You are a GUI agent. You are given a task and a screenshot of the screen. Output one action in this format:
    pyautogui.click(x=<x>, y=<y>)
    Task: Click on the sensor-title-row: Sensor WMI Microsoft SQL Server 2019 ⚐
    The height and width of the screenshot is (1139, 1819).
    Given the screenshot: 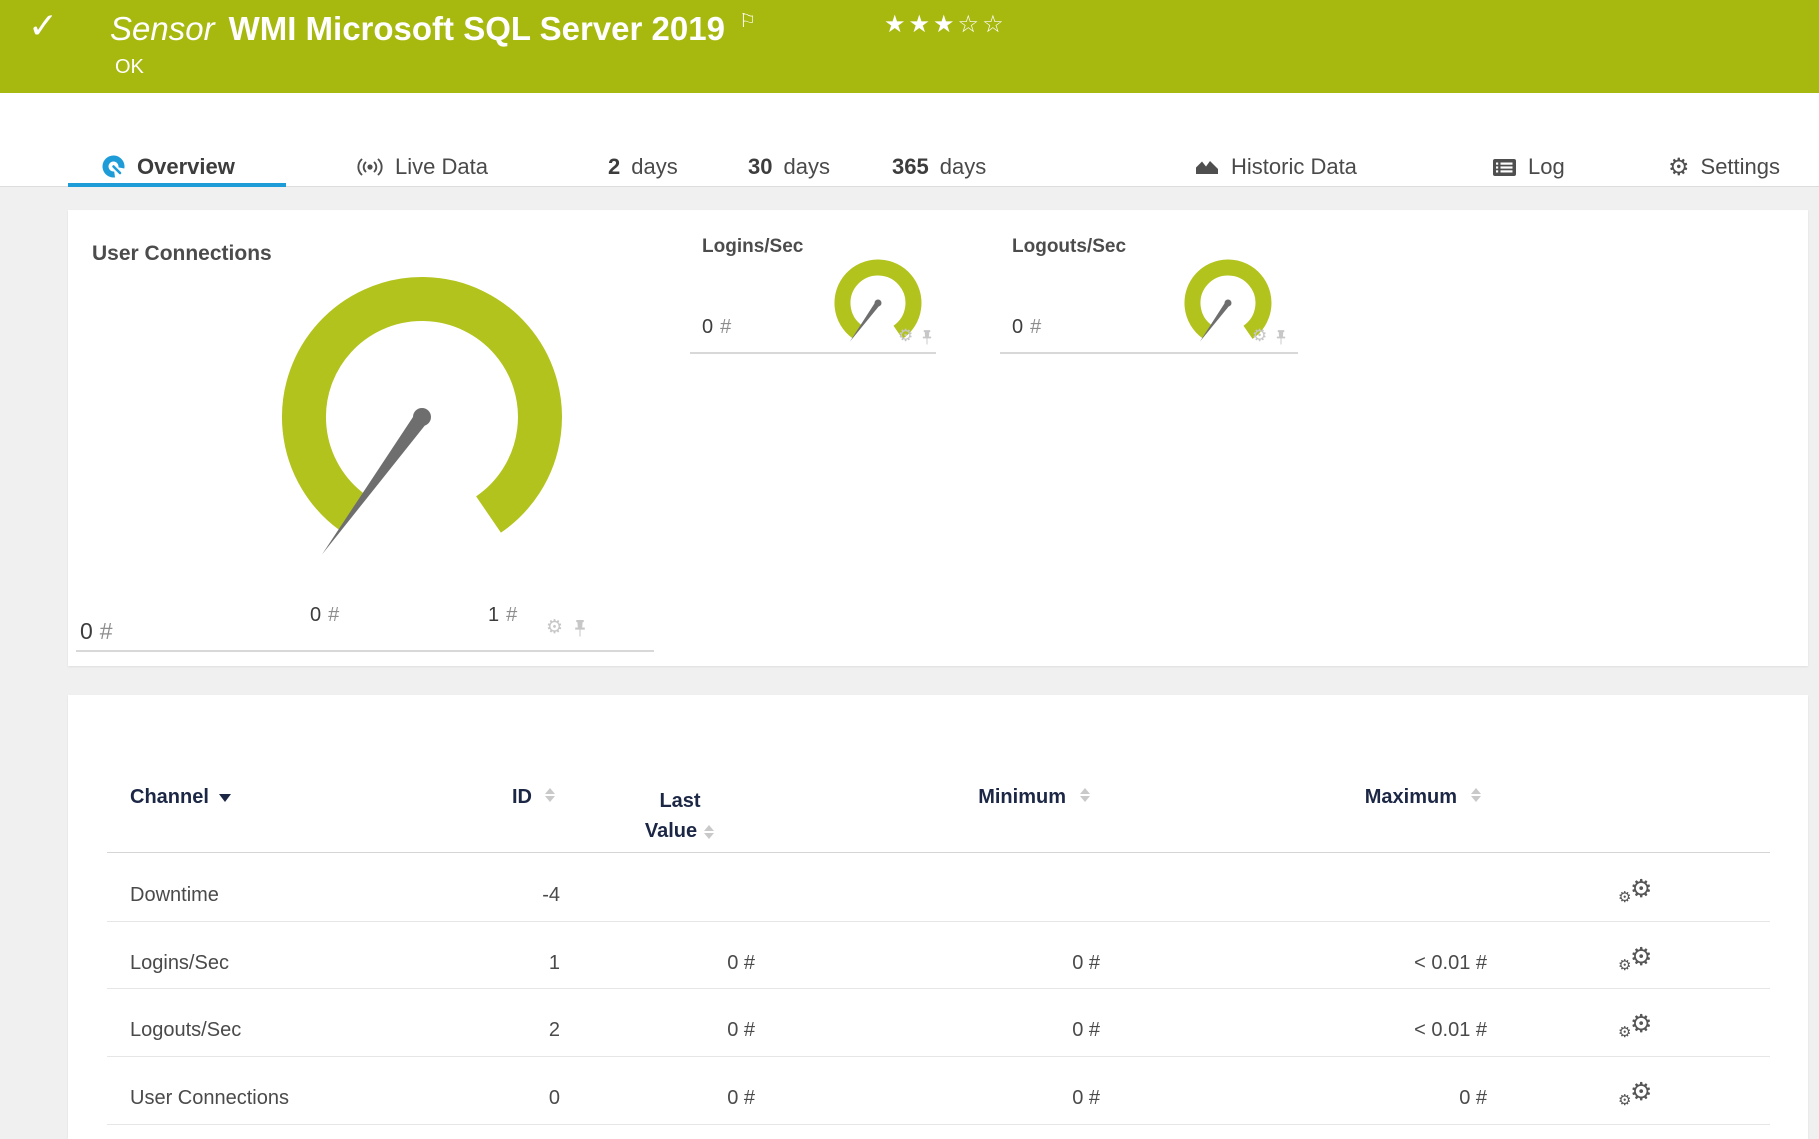 What is the action you would take?
    pyautogui.click(x=433, y=29)
    